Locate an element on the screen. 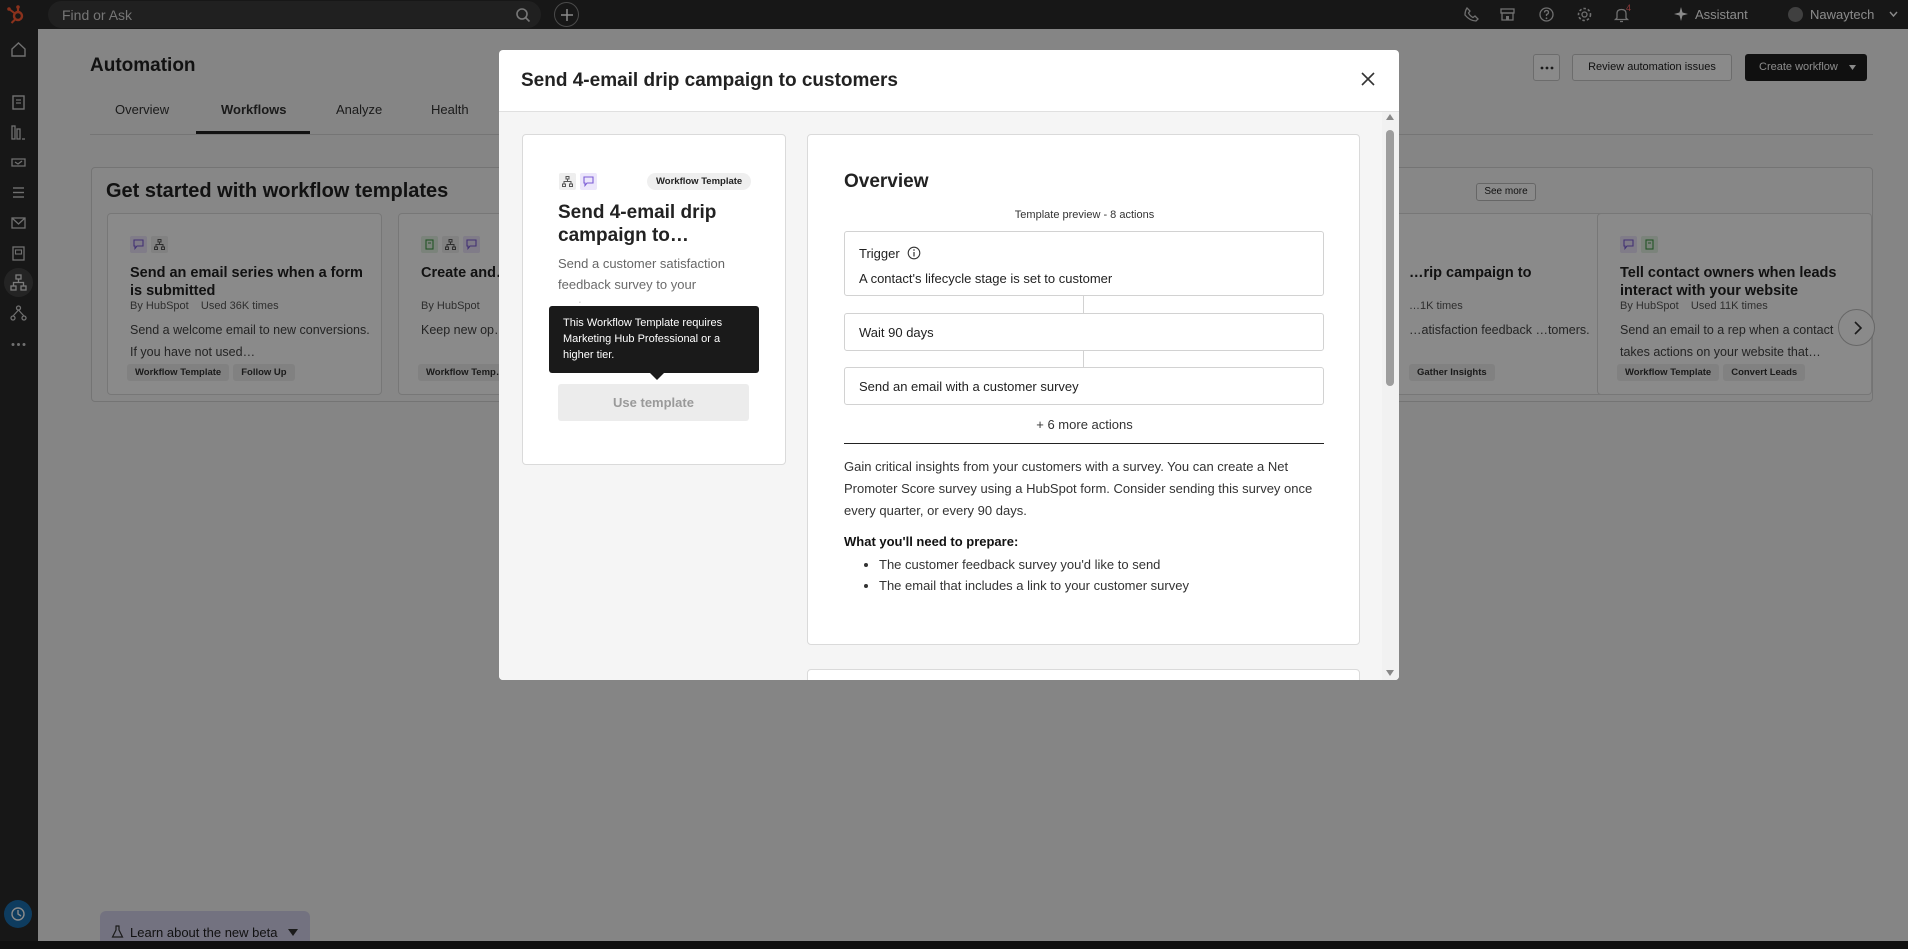 The image size is (1908, 949). chat-icon is located at coordinates (588, 181).